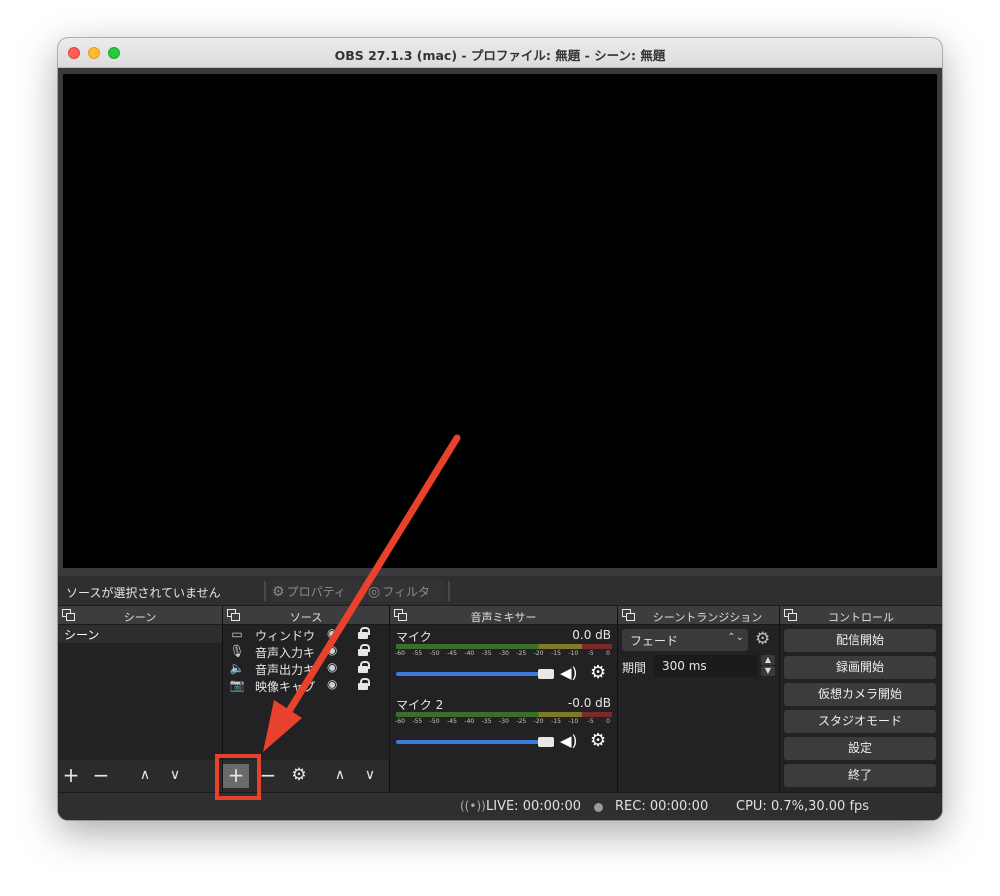  What do you see at coordinates (374, 592) in the screenshot?
I see `filter-icon: ◎` at bounding box center [374, 592].